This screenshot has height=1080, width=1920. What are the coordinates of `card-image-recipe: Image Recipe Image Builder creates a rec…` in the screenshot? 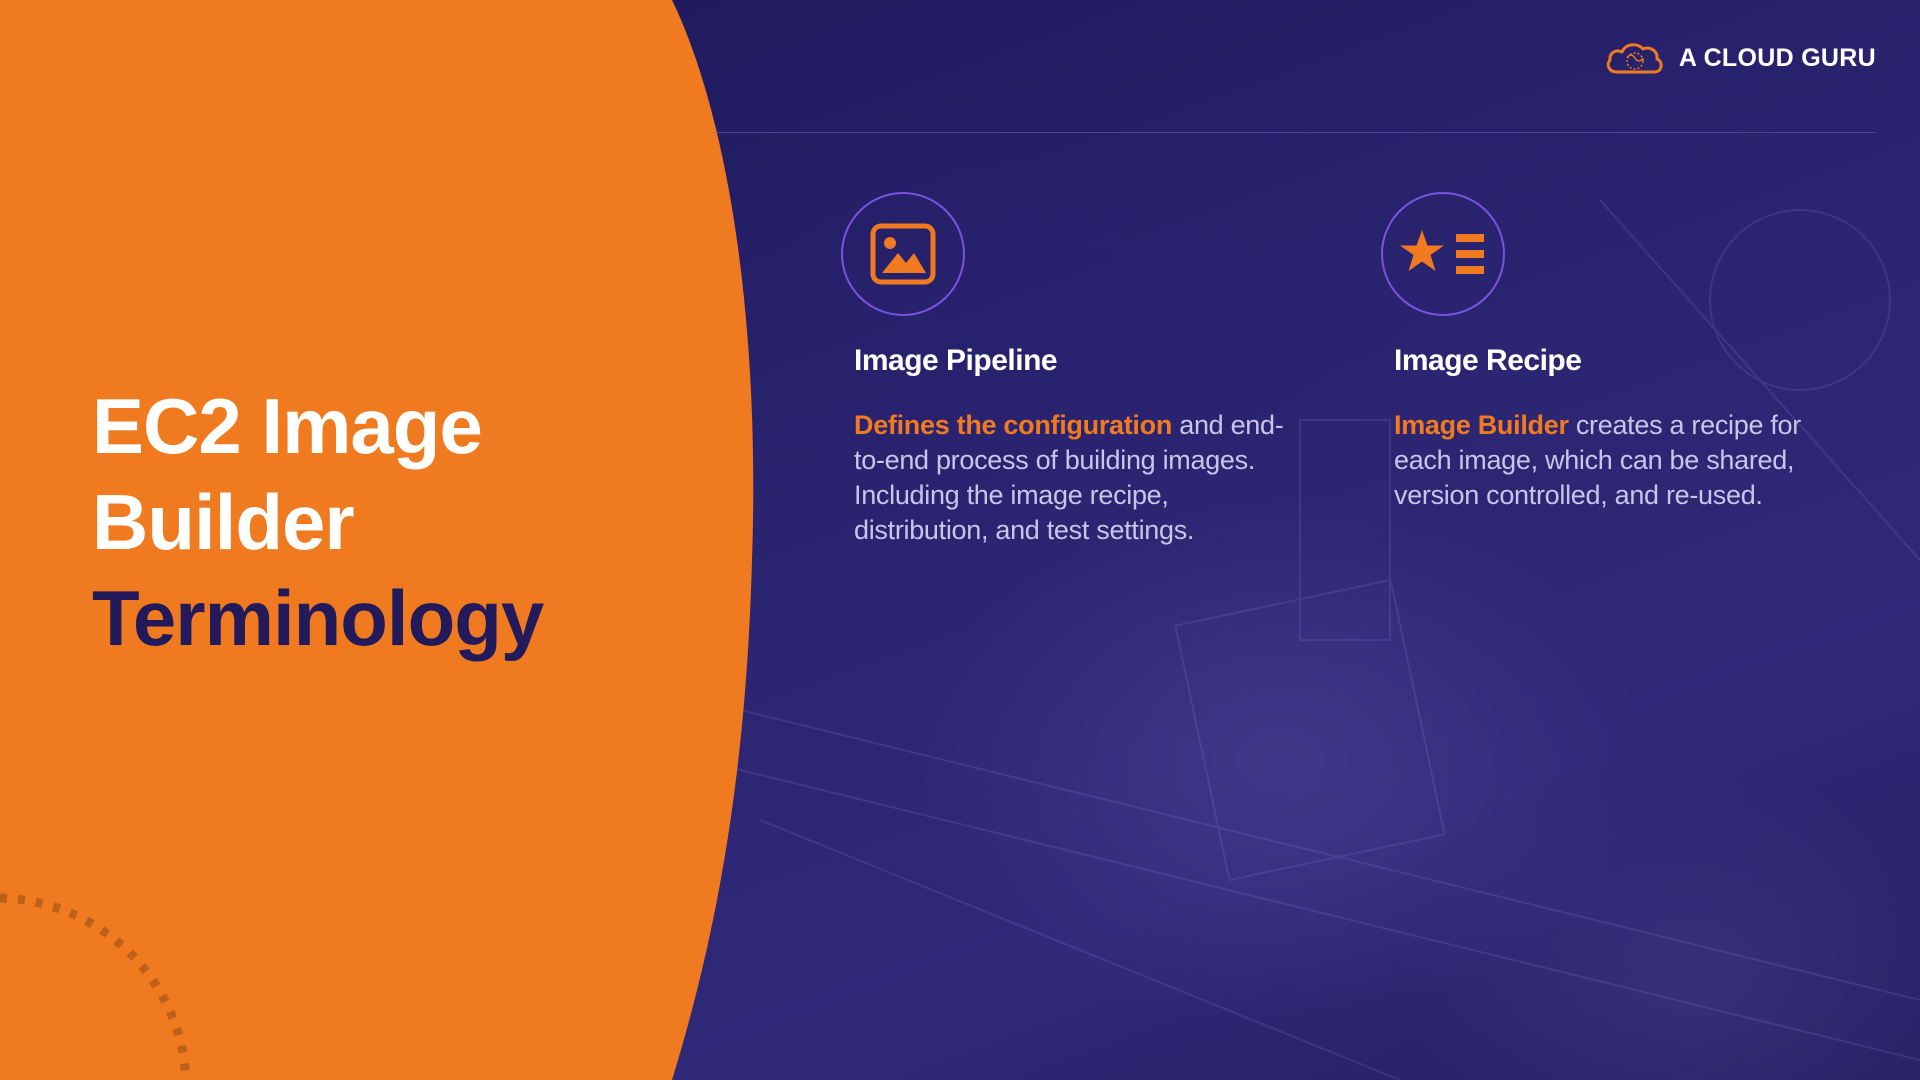 It's located at (1610, 352).